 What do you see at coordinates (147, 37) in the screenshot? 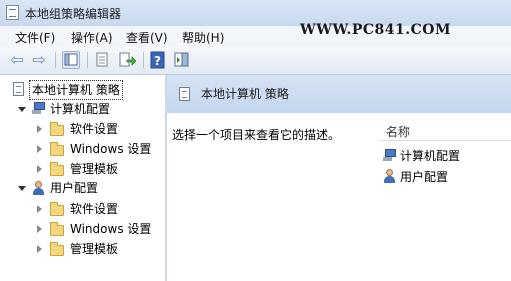
I see `menu-view: 查看(V)` at bounding box center [147, 37].